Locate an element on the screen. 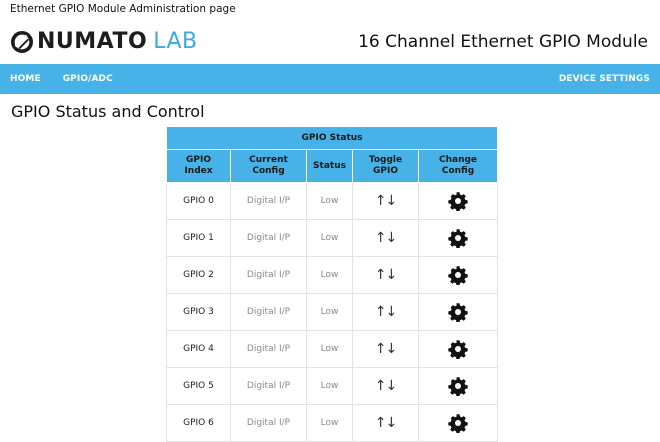  table-row: GPIO 4 Digital I/P Low ↑↓ is located at coordinates (332, 349).